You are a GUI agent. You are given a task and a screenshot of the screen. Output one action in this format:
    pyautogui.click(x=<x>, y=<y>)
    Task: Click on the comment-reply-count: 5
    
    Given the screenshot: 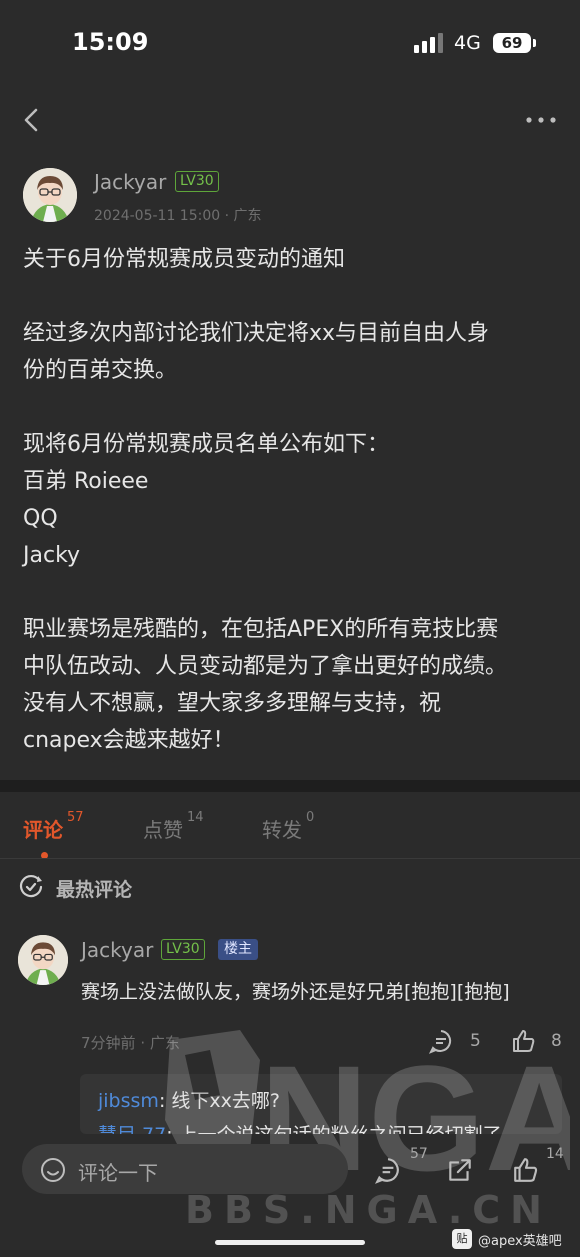 What is the action you would take?
    pyautogui.click(x=475, y=1041)
    